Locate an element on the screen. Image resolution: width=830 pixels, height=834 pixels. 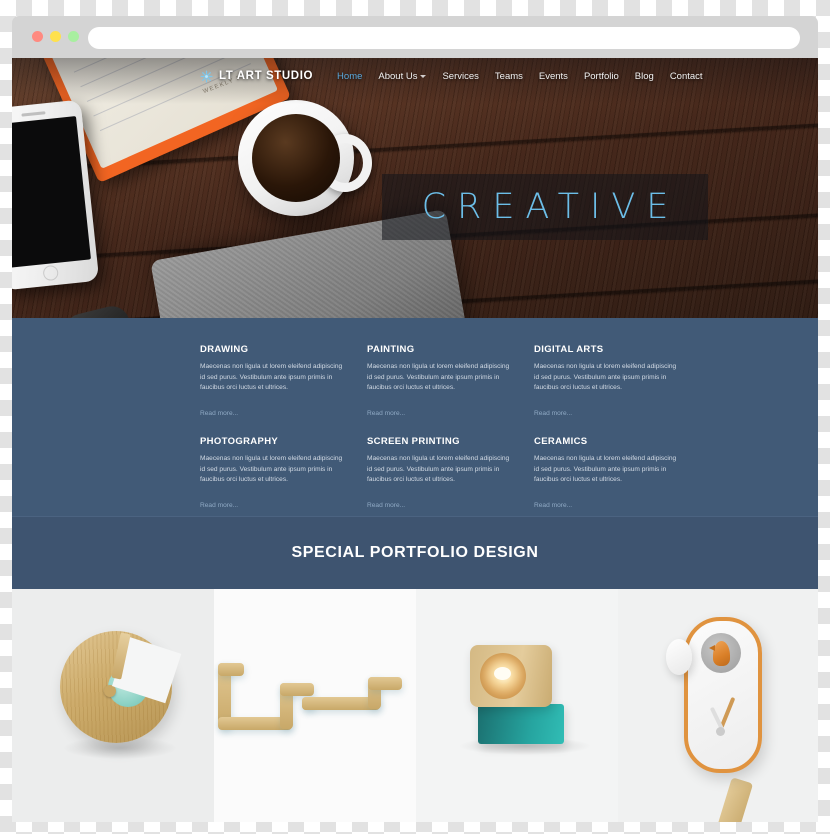
phone-screen is located at coordinates (51, 192).